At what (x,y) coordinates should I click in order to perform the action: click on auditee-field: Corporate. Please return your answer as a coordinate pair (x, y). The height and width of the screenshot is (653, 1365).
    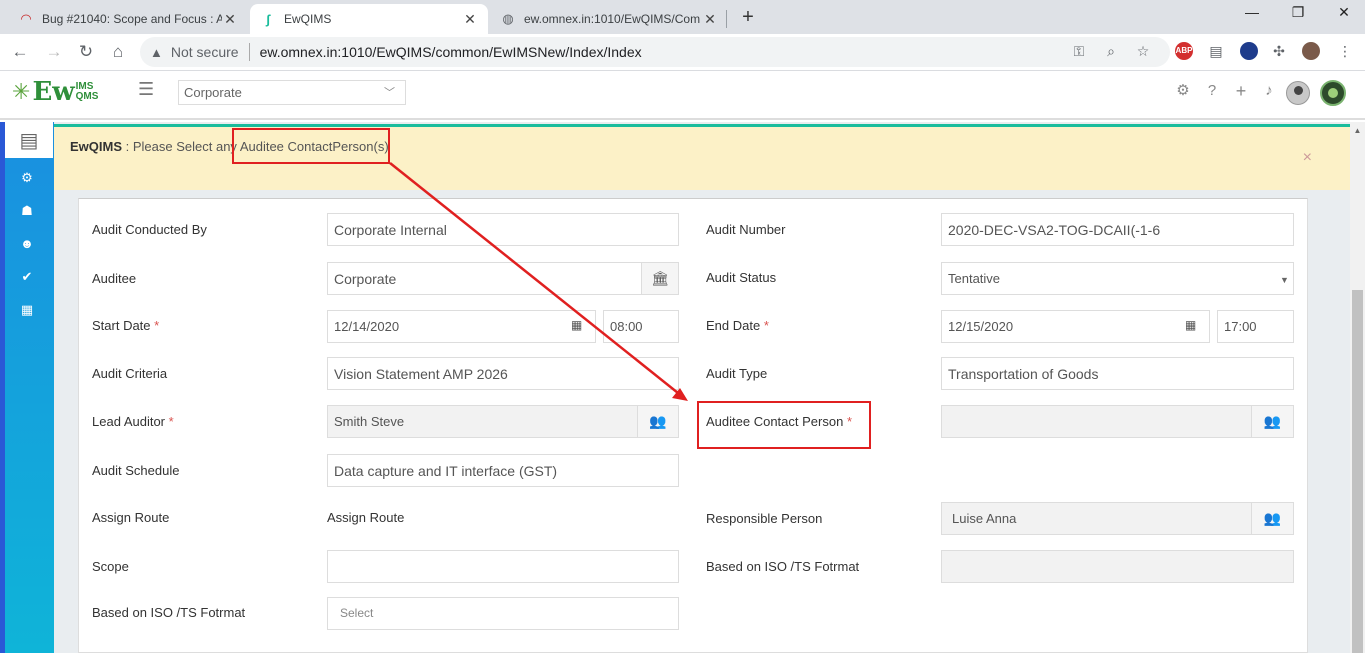
    Looking at the image, I should click on (485, 278).